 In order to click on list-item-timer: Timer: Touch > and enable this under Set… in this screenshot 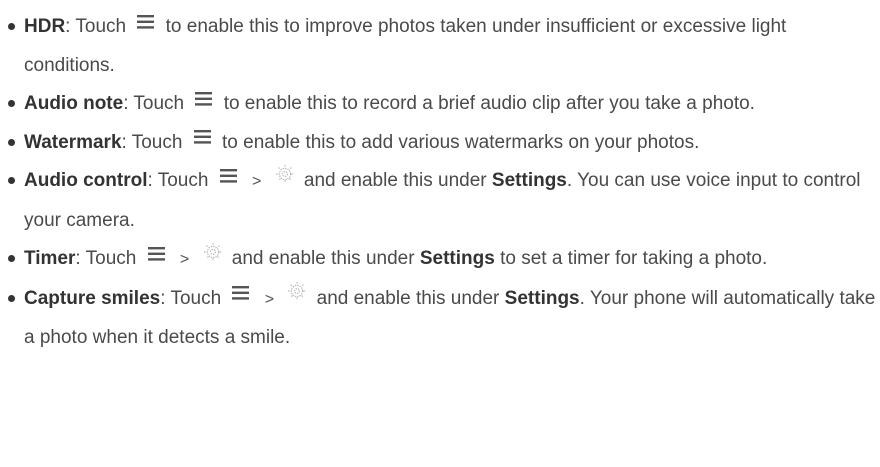, I will do `click(440, 260)`.